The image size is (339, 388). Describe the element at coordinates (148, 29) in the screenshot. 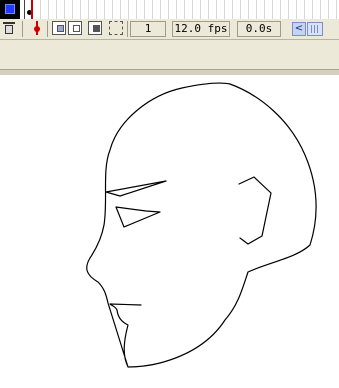

I see `current-frame-field: 1` at that location.